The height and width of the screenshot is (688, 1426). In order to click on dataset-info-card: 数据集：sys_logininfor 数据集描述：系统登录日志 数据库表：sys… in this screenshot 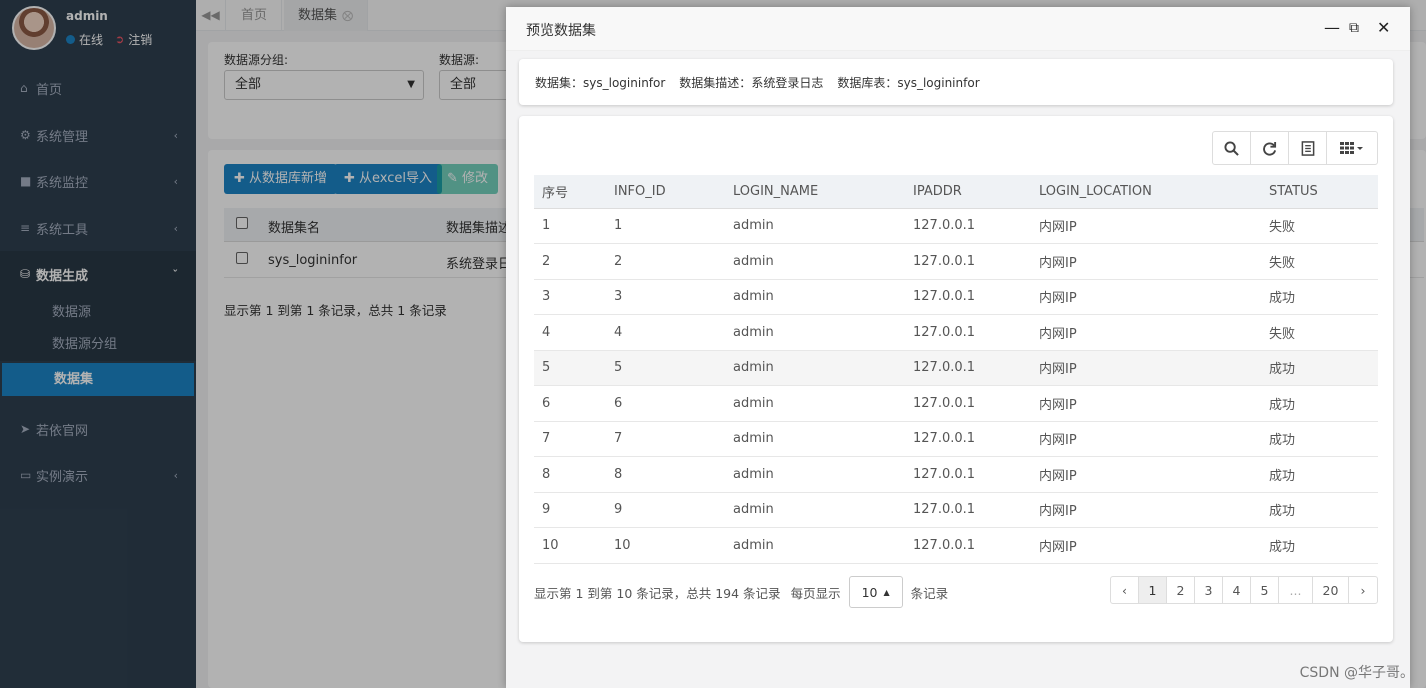, I will do `click(956, 82)`.